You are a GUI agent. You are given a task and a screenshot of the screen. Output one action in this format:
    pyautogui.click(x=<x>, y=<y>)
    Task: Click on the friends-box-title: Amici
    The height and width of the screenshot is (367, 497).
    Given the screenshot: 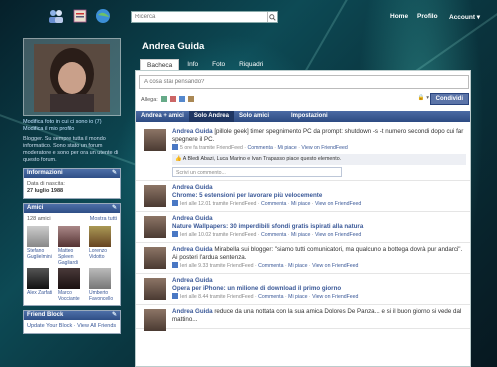 What is the action you would take?
    pyautogui.click(x=35, y=208)
    